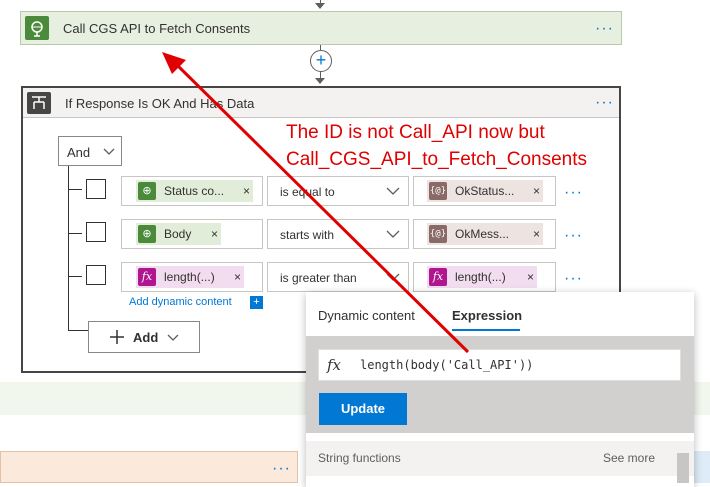  Describe the element at coordinates (436, 159) in the screenshot. I see `annotation-line-2: Call_CGS_API_to_Fetch_Consents` at that location.